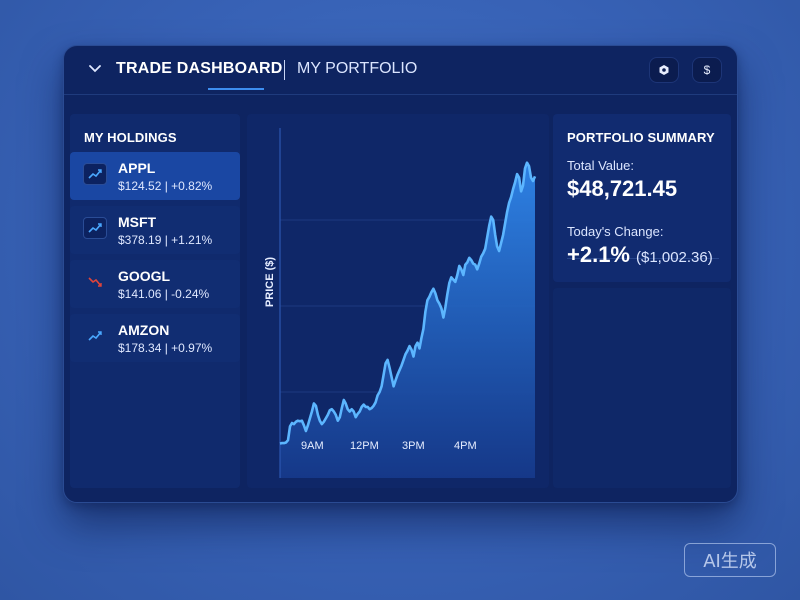 Image resolution: width=800 pixels, height=600 pixels. I want to click on holding-item-appl: APPL $124.52 | +0.82%, so click(155, 176).